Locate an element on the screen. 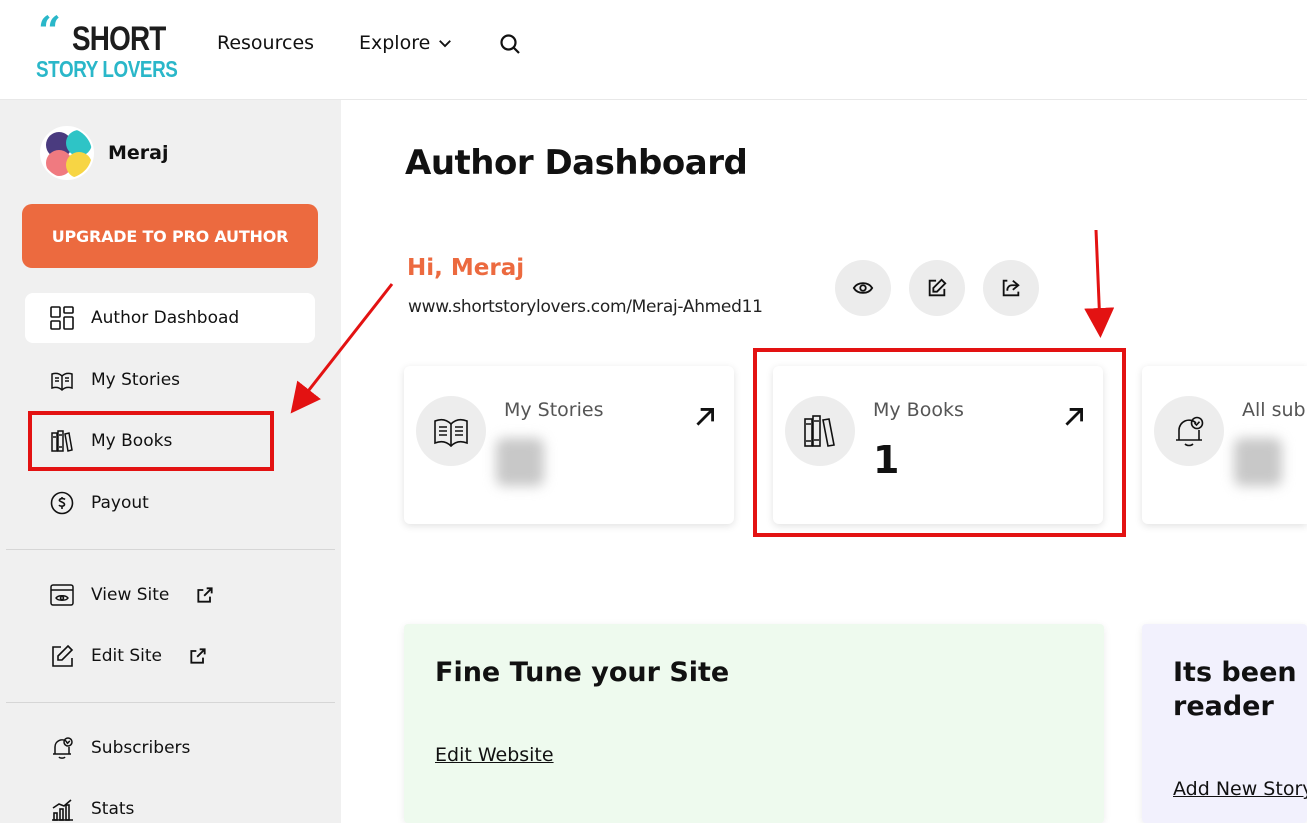  add-new-story-link: Add New Story is located at coordinates (1240, 789).